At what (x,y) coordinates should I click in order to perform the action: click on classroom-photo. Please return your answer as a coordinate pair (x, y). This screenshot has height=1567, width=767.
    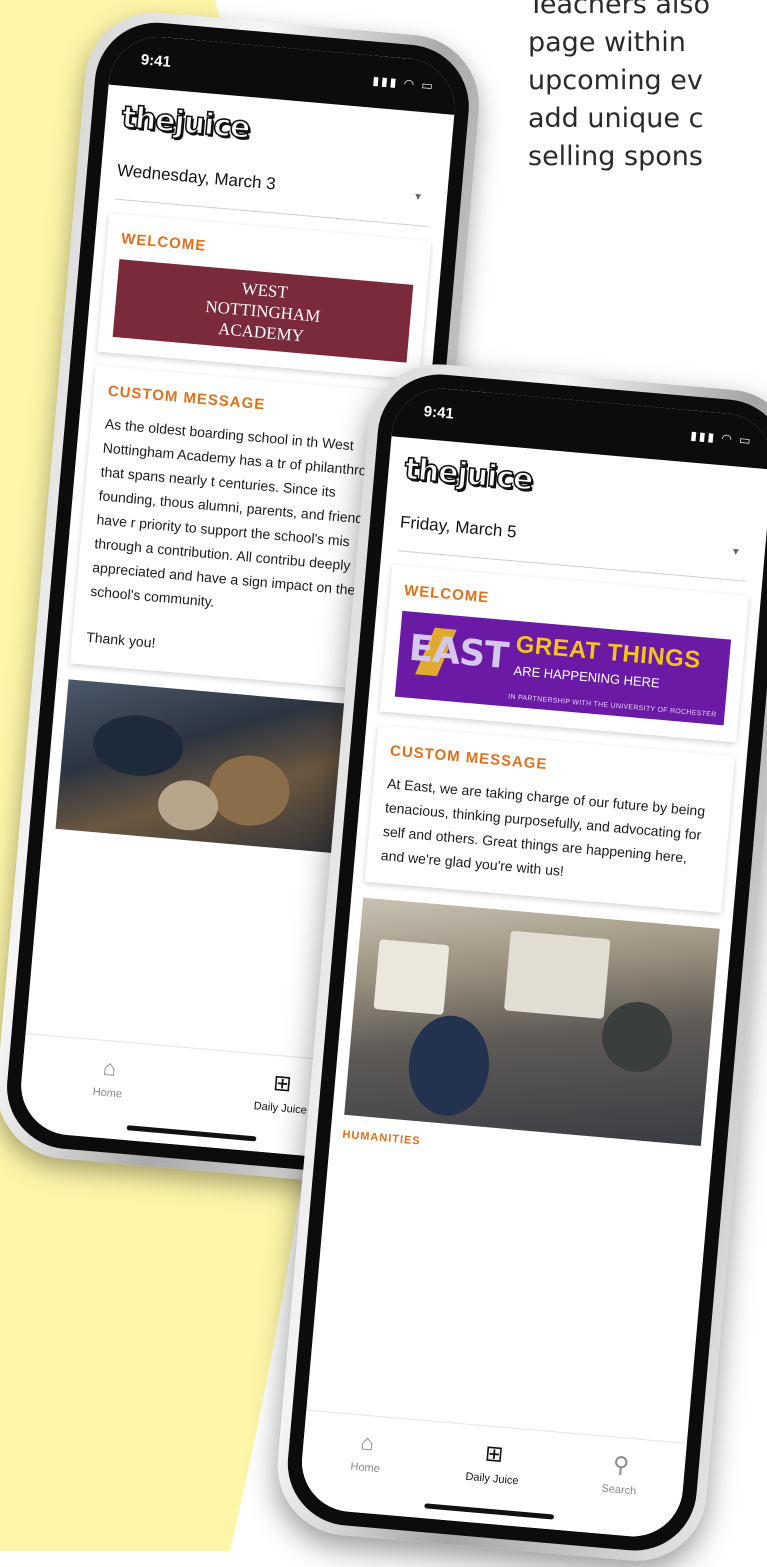
    Looking at the image, I should click on (532, 1021).